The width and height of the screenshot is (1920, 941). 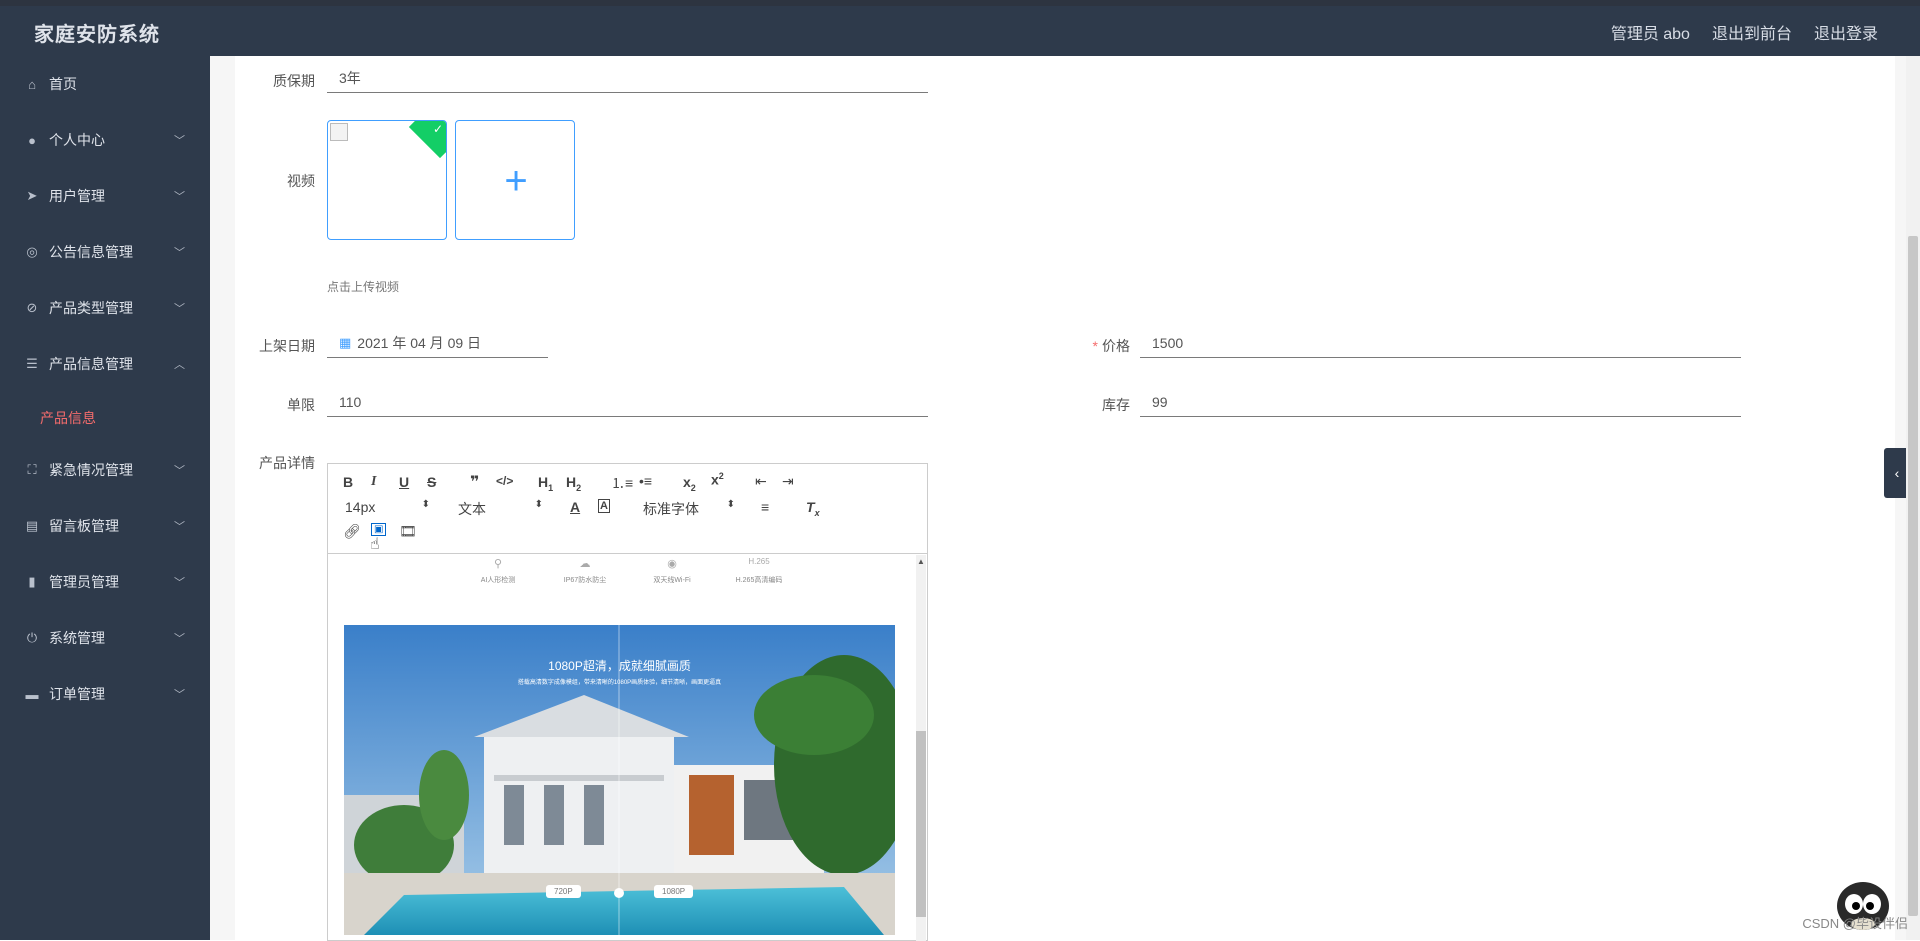 What do you see at coordinates (105, 84) in the screenshot?
I see `sidebar-item-home: ⌂ 首页` at bounding box center [105, 84].